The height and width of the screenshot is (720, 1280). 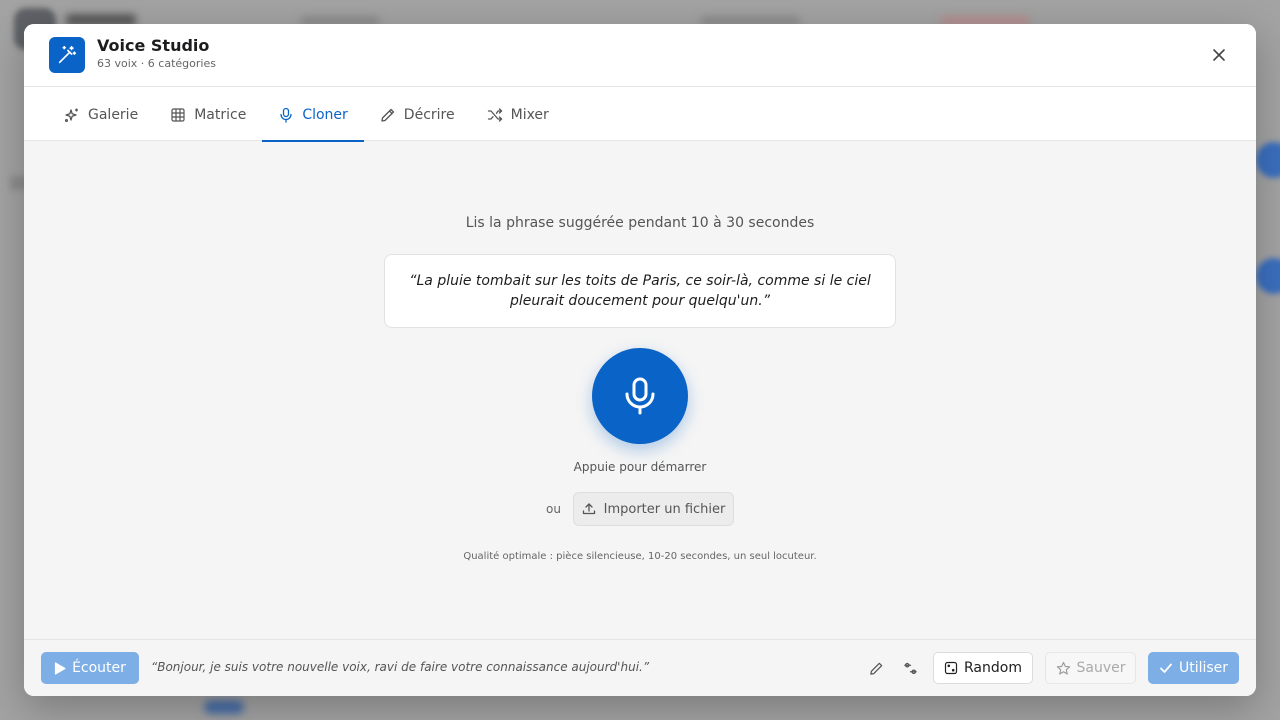 I want to click on use-label: Utiliser, so click(x=1203, y=668).